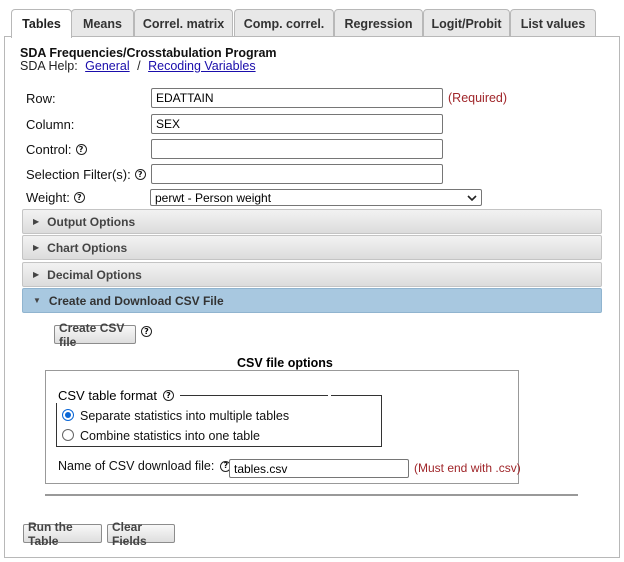 Image resolution: width=624 pixels, height=562 pixels. I want to click on create-csv-help-icon: ?, so click(146, 331).